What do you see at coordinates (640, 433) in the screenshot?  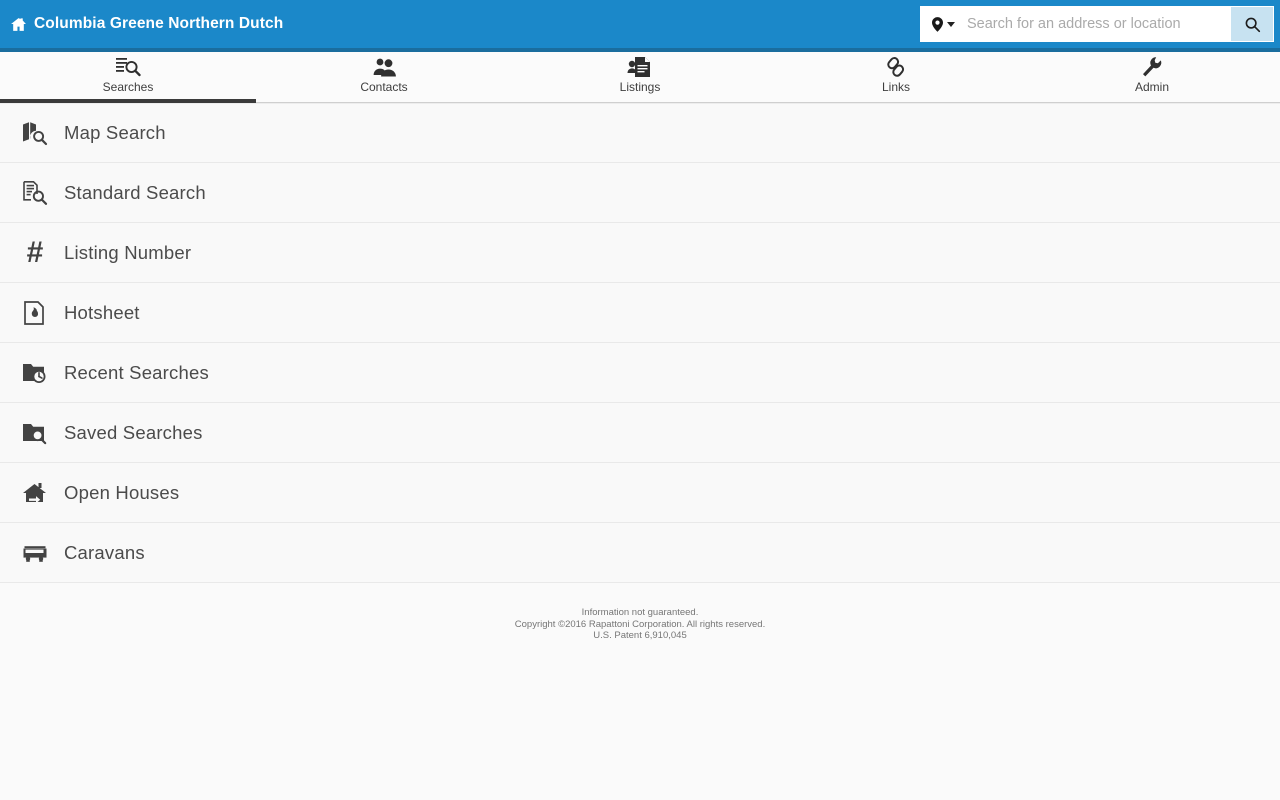 I see `menu-item-saved-searches: Saved Searches` at bounding box center [640, 433].